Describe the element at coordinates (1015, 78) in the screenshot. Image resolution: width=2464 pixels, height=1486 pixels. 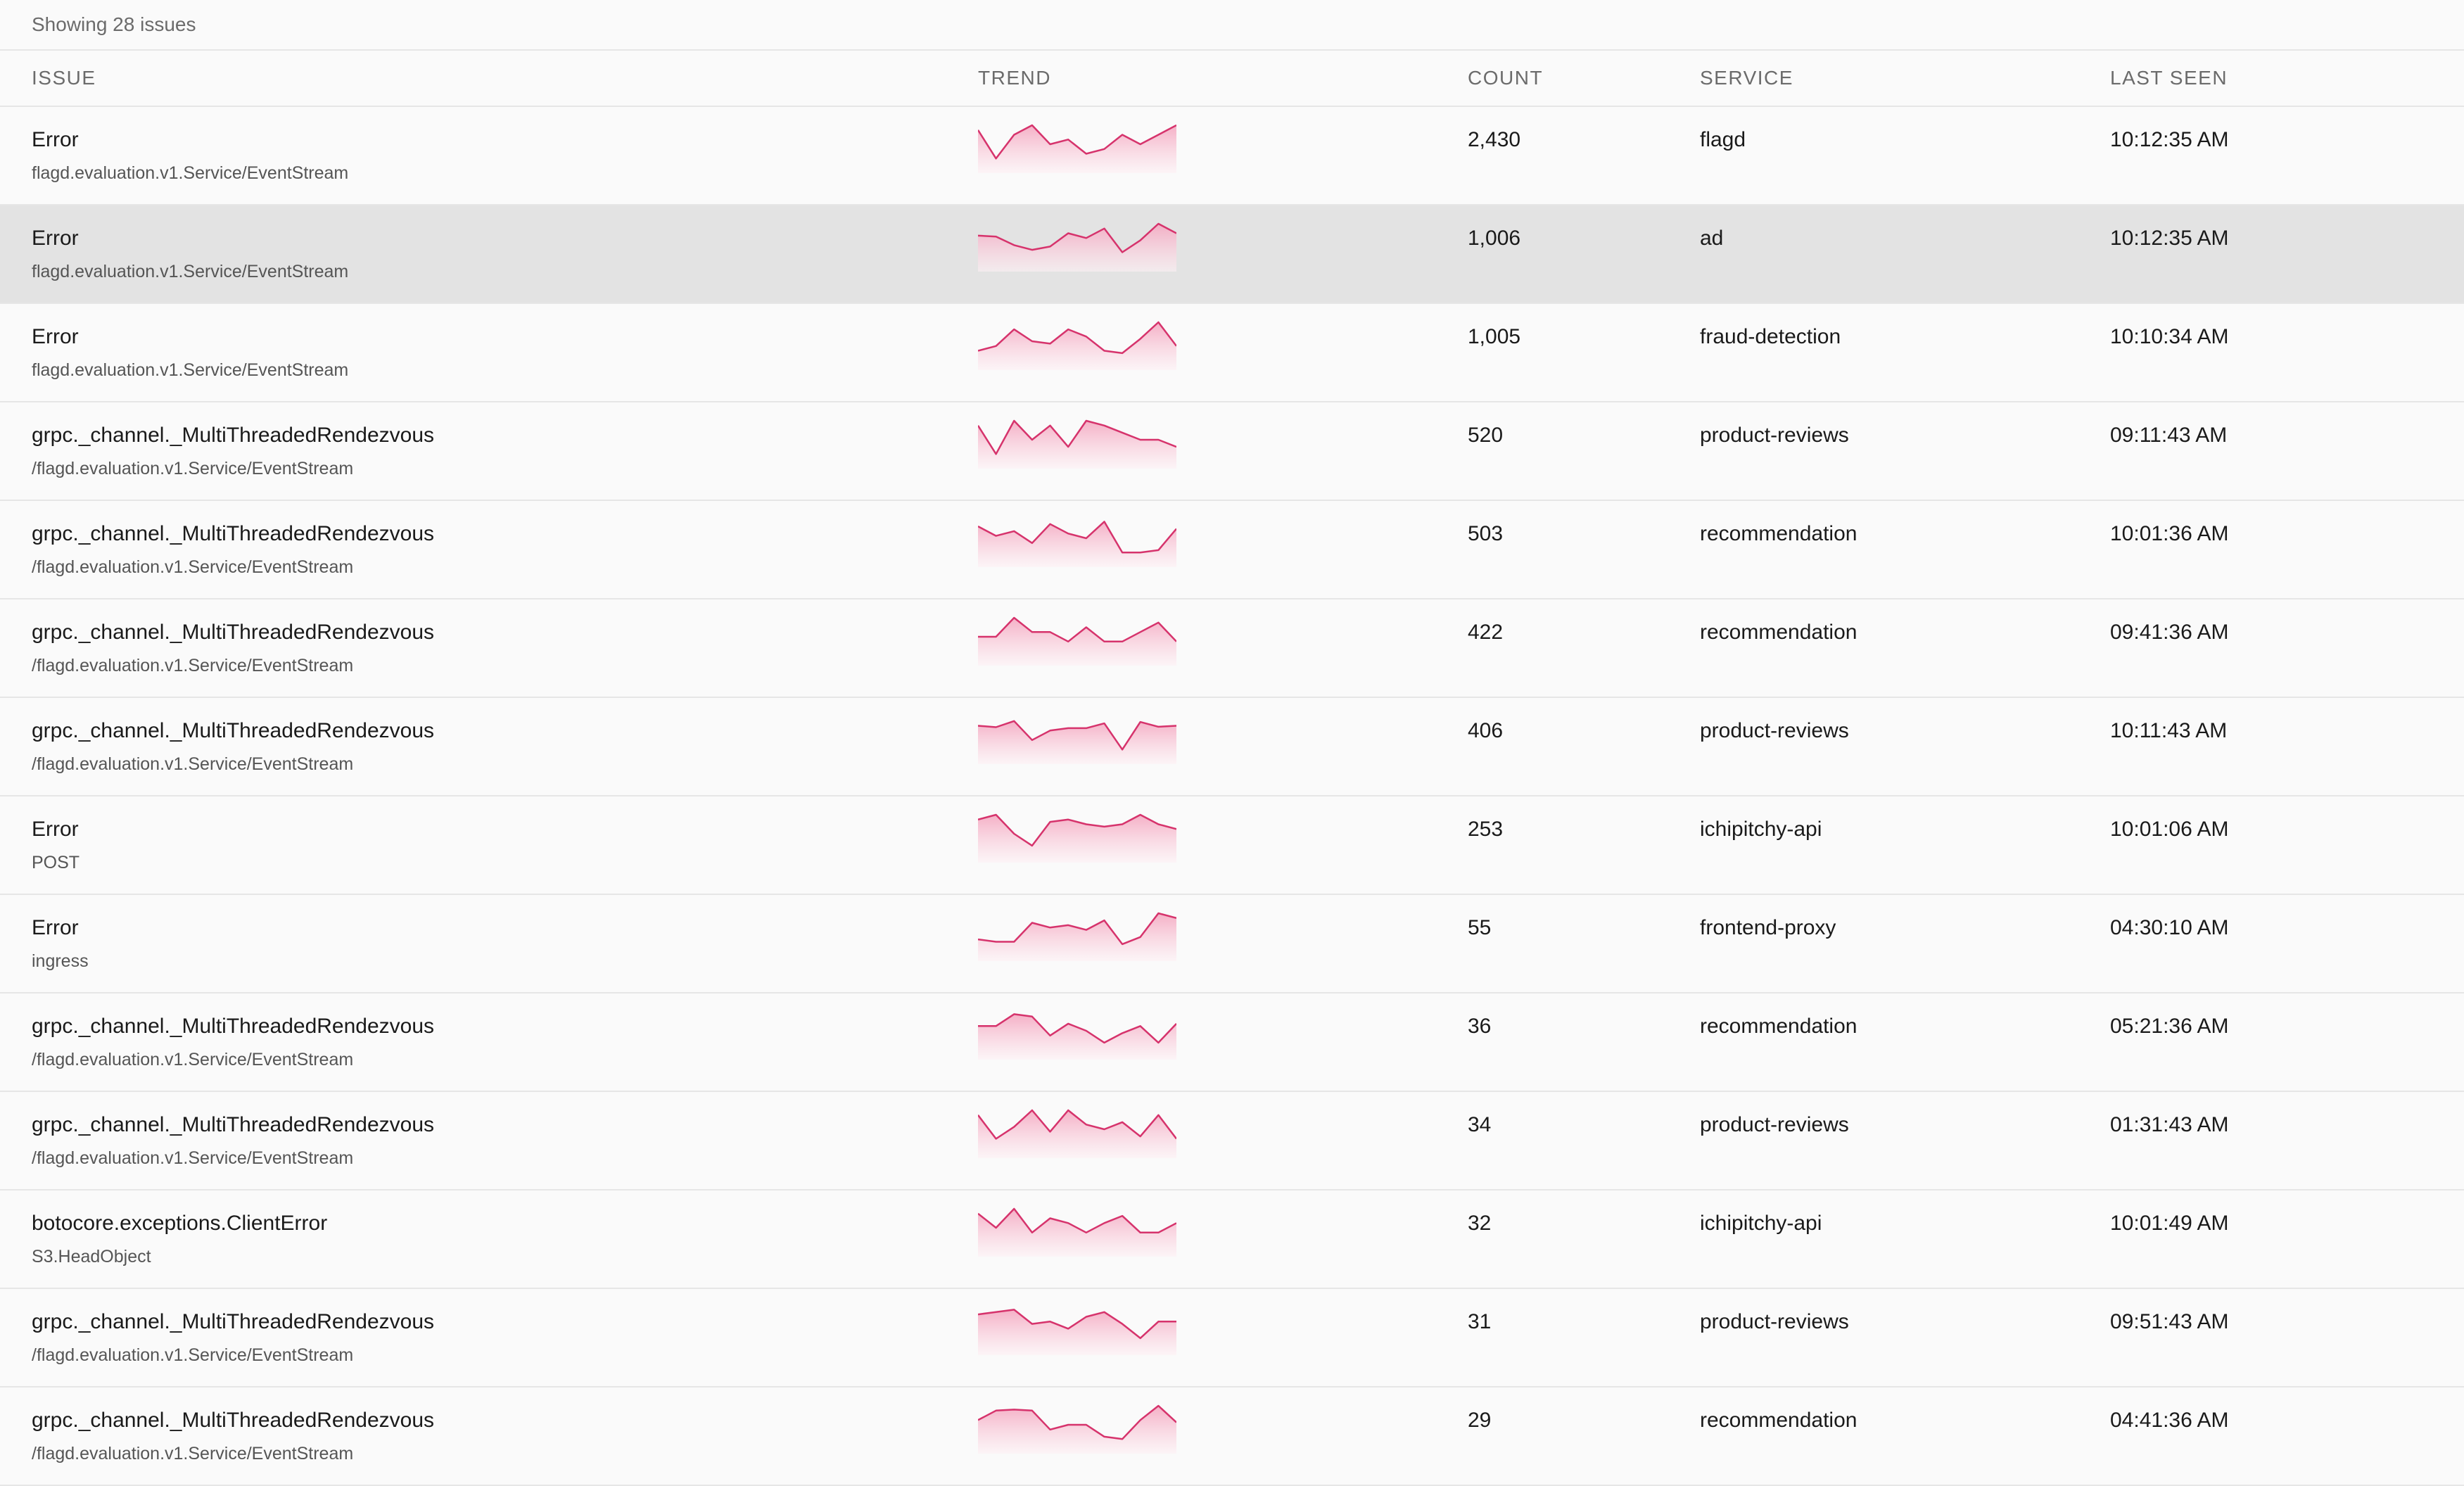
I see `column-header-trend: TREND` at that location.